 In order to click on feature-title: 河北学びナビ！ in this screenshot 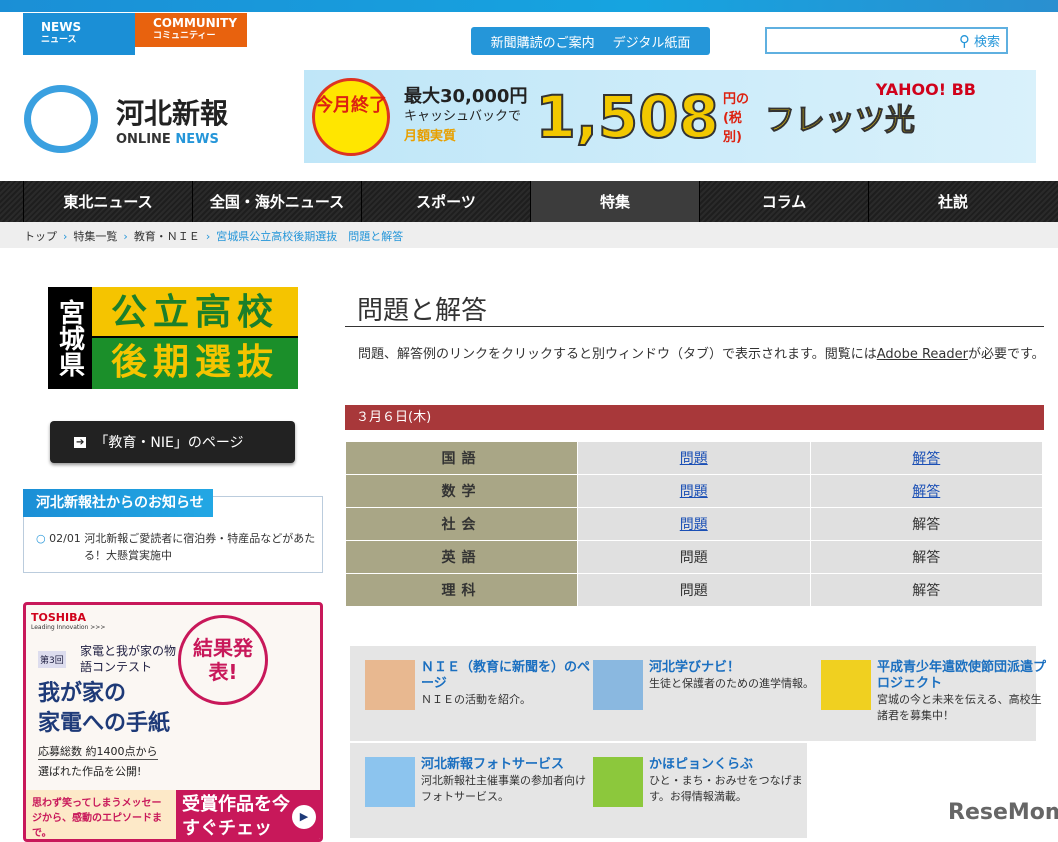, I will do `click(731, 668)`.